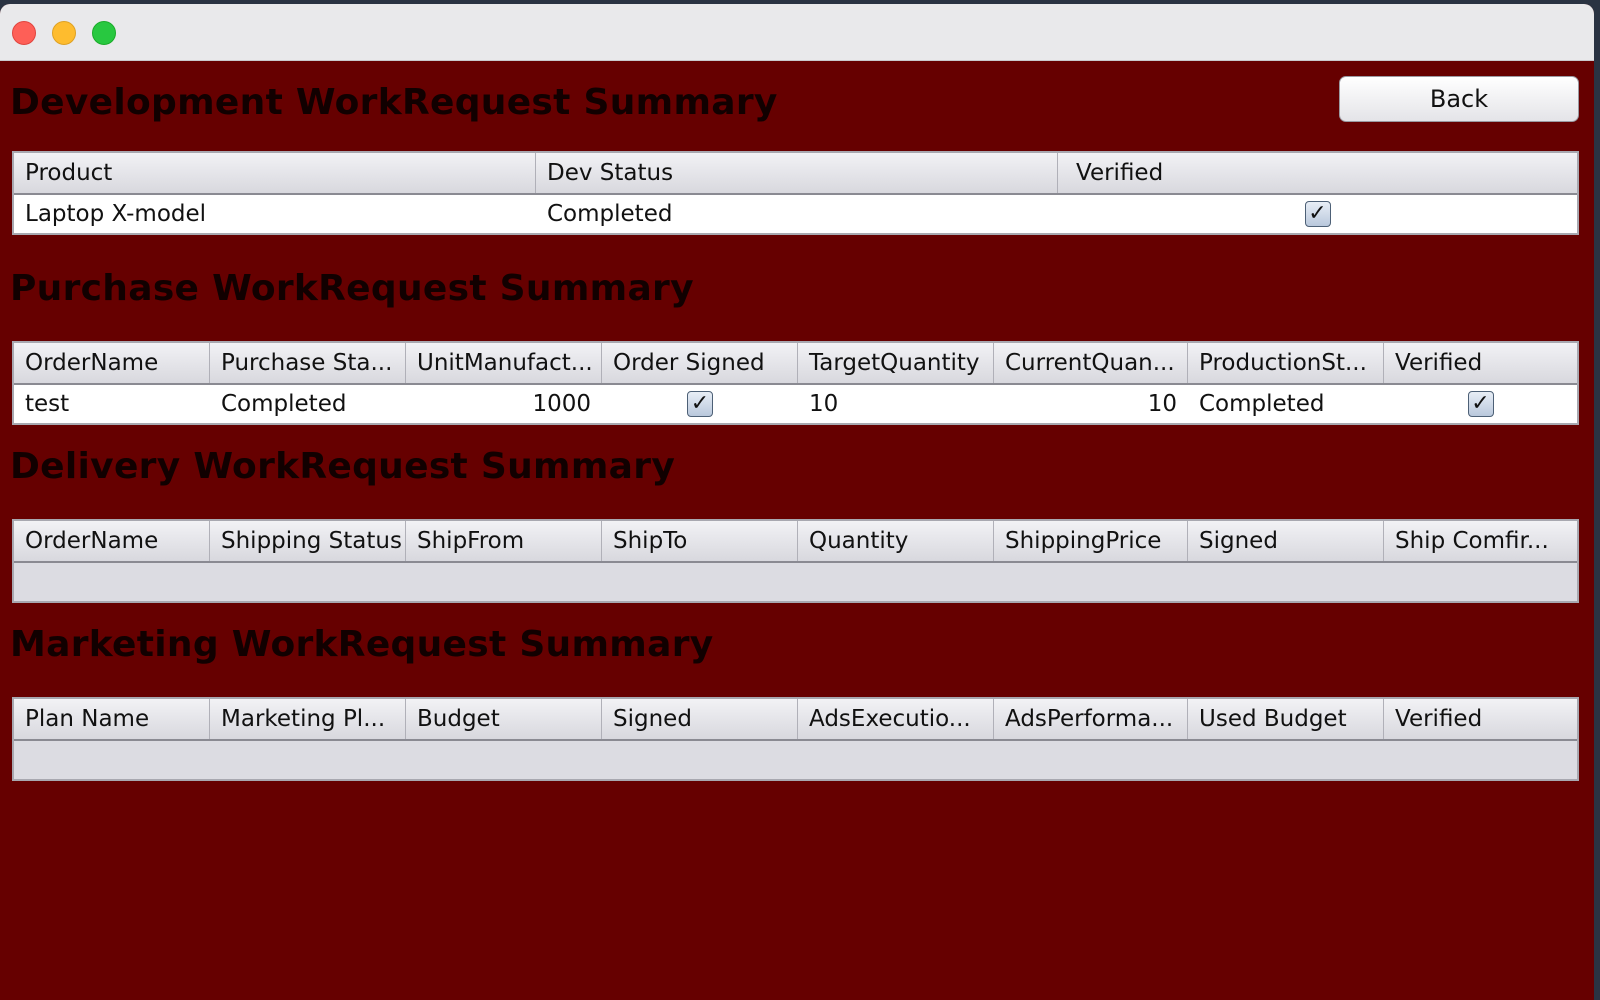 This screenshot has width=1600, height=1000. What do you see at coordinates (275, 214) in the screenshot?
I see `product-cell: Laptop X-model` at bounding box center [275, 214].